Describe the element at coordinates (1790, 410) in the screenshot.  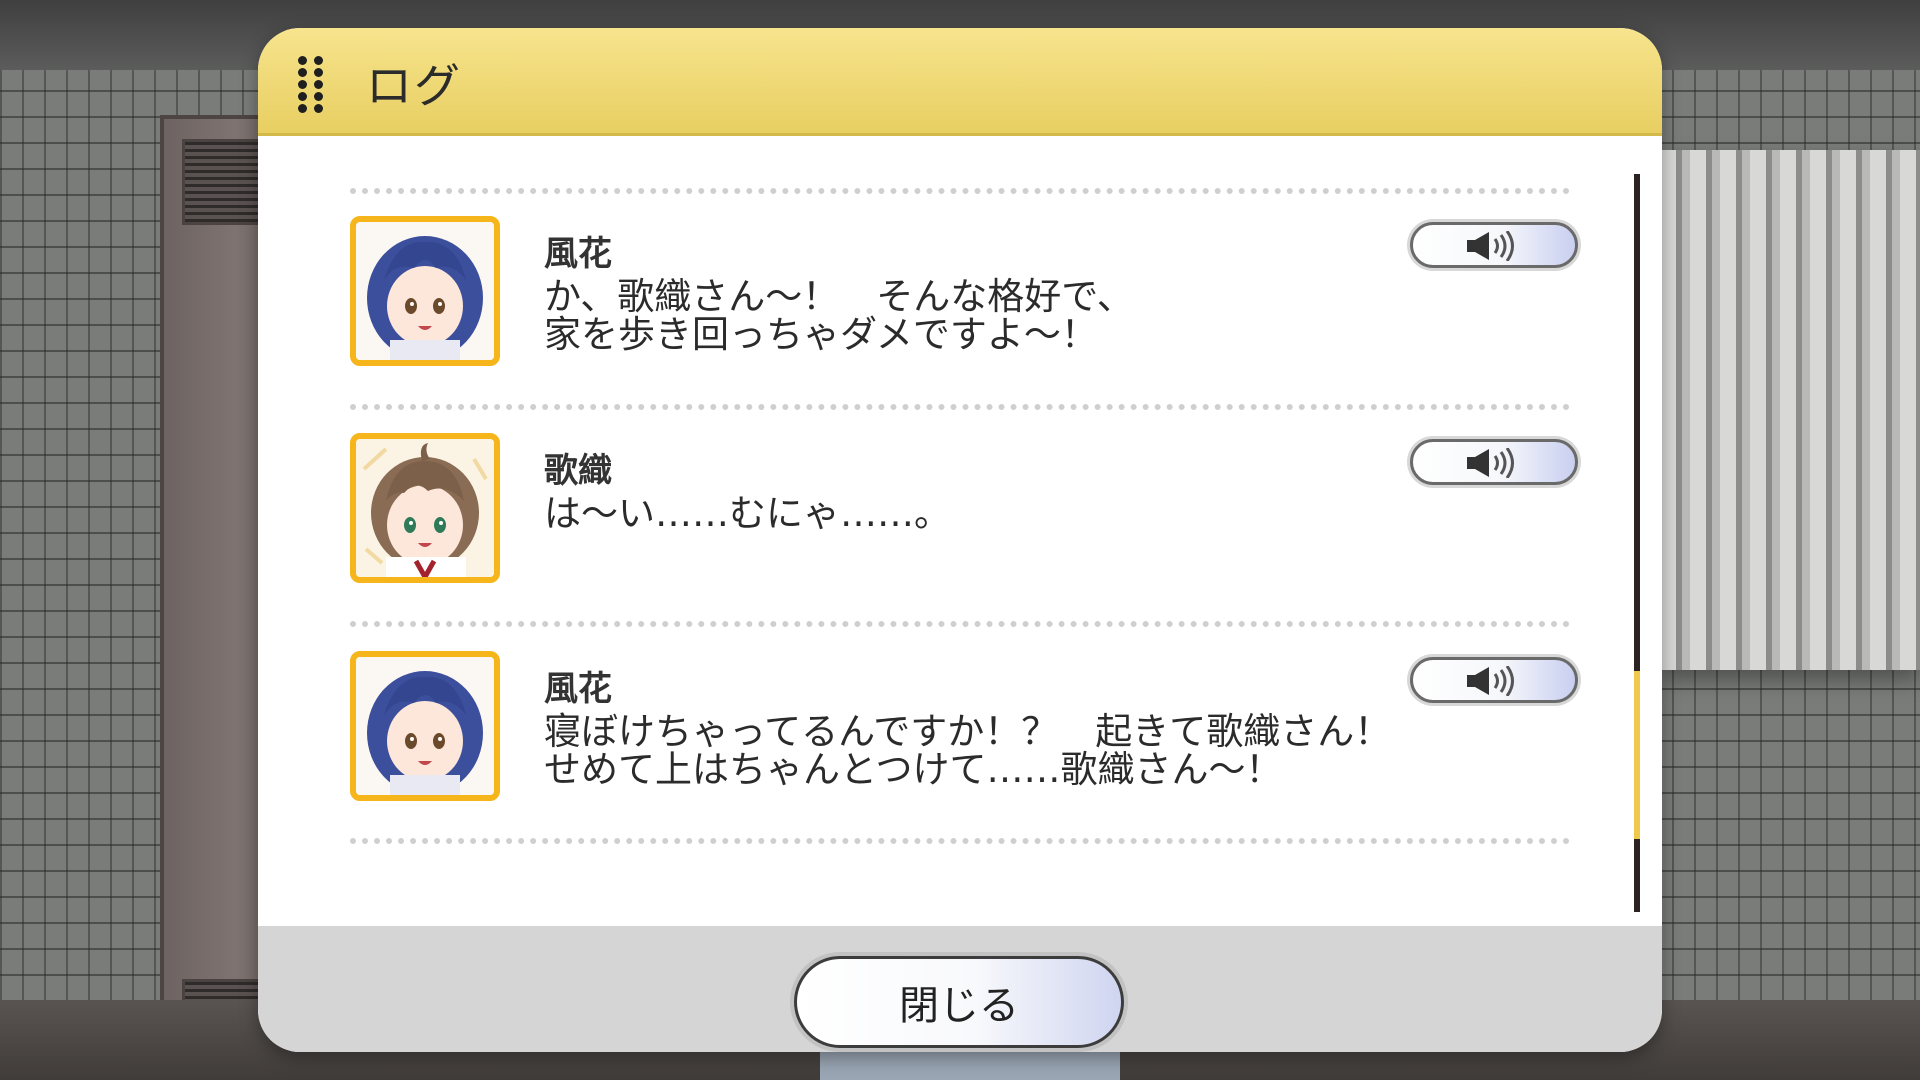
I see `window-shutter` at that location.